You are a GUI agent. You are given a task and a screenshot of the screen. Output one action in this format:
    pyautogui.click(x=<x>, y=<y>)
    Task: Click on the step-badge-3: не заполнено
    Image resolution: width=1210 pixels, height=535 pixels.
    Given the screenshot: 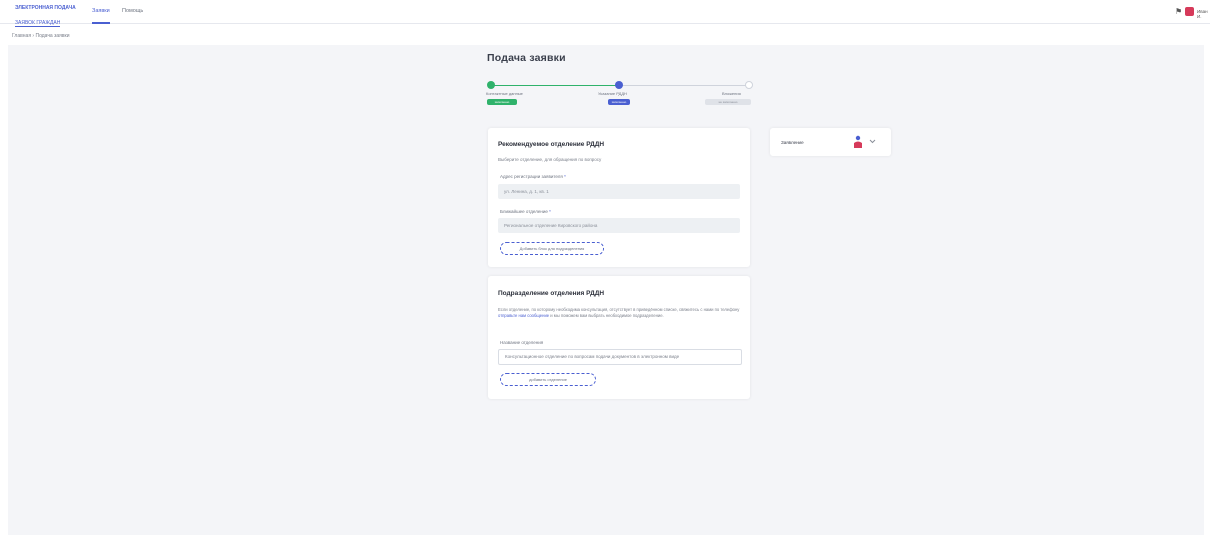 What is the action you would take?
    pyautogui.click(x=728, y=102)
    